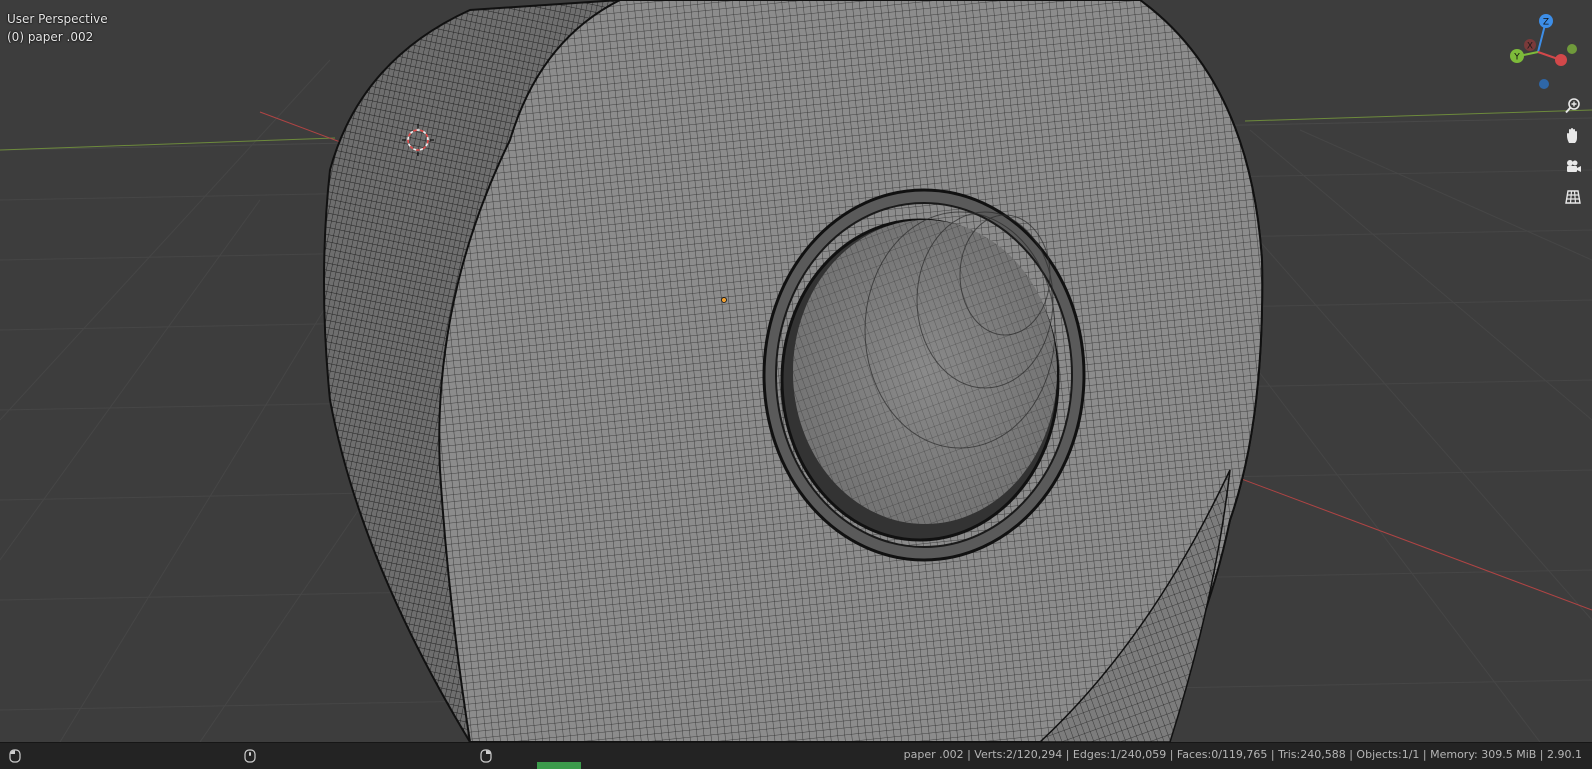 The width and height of the screenshot is (1592, 769). Describe the element at coordinates (724, 300) in the screenshot. I see `object-origin` at that location.